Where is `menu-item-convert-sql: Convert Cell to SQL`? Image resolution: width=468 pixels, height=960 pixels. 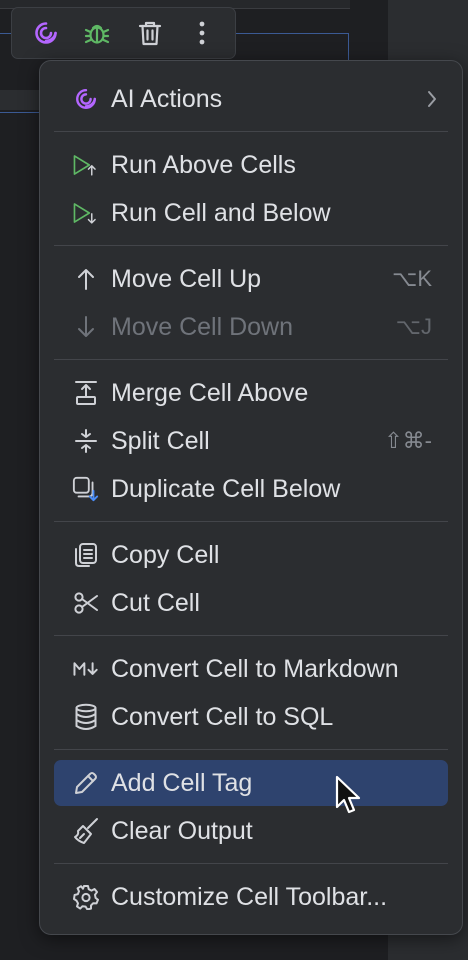 menu-item-convert-sql: Convert Cell to SQL is located at coordinates (251, 717).